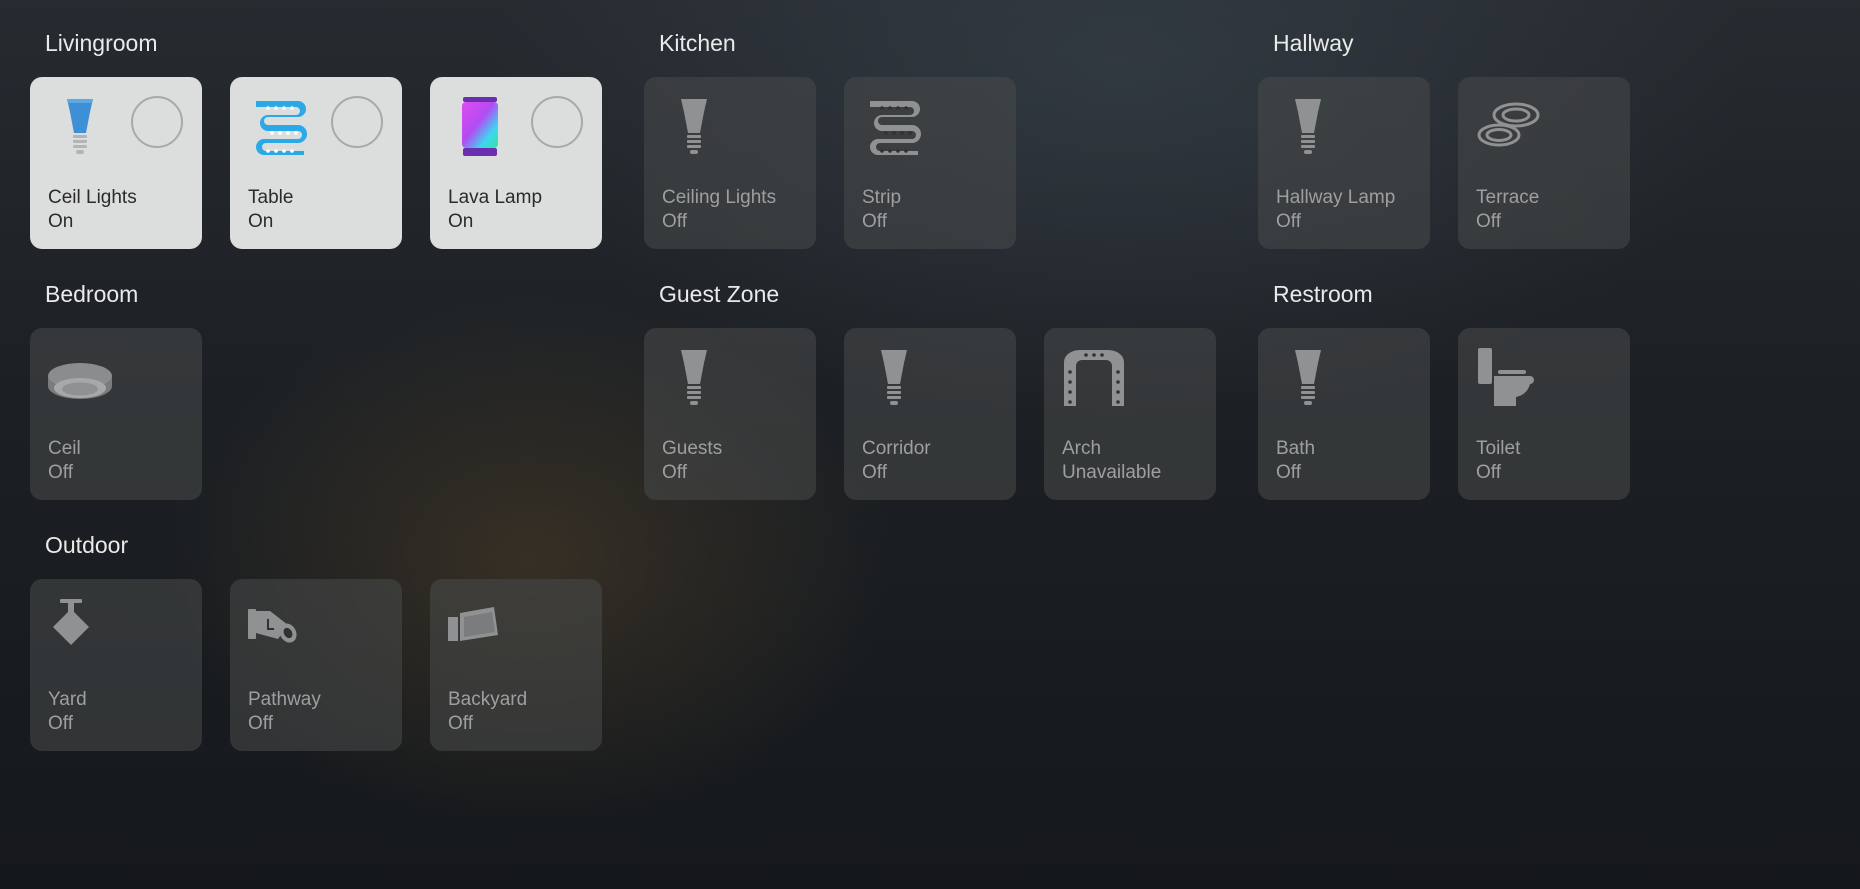 The height and width of the screenshot is (889, 1860). What do you see at coordinates (495, 197) in the screenshot?
I see `device-name: Lava Lamp` at bounding box center [495, 197].